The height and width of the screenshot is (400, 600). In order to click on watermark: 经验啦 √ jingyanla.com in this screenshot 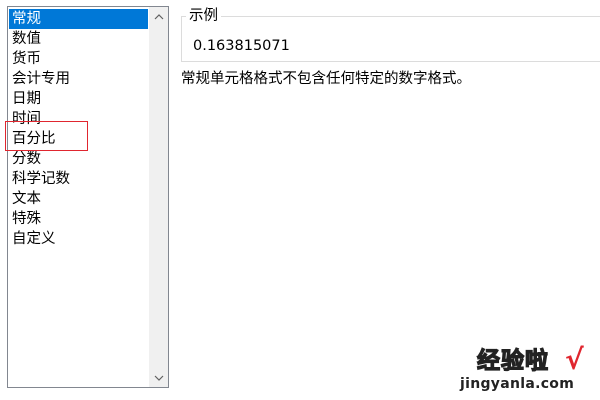, I will do `click(525, 369)`.